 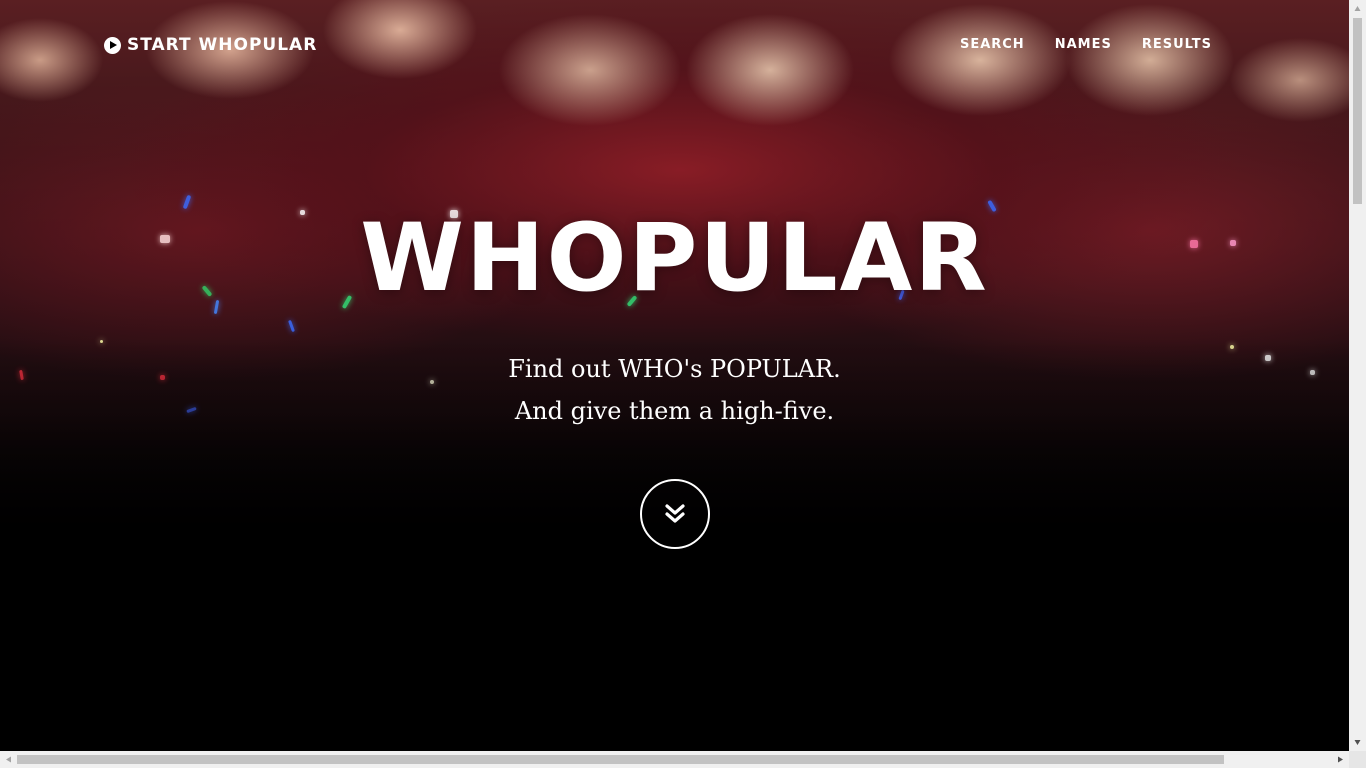 I want to click on main-nav: SEARCH NAMES RESULTS, so click(x=1086, y=44).